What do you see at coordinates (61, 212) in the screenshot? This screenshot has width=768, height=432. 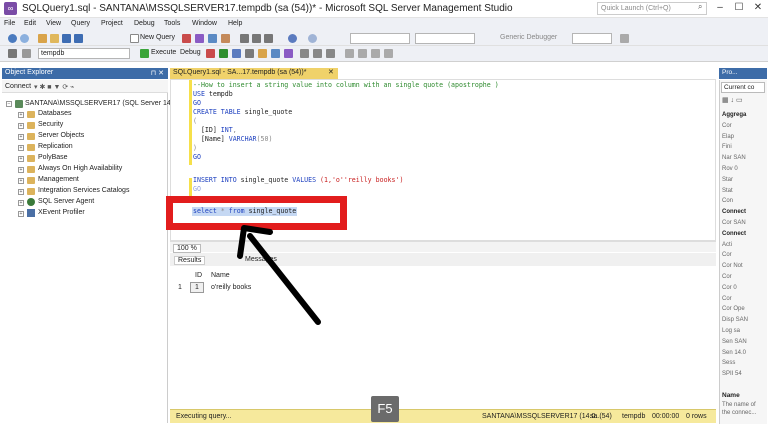 I see `tree-item-xevent-profiler: XEvent Profiler` at bounding box center [61, 212].